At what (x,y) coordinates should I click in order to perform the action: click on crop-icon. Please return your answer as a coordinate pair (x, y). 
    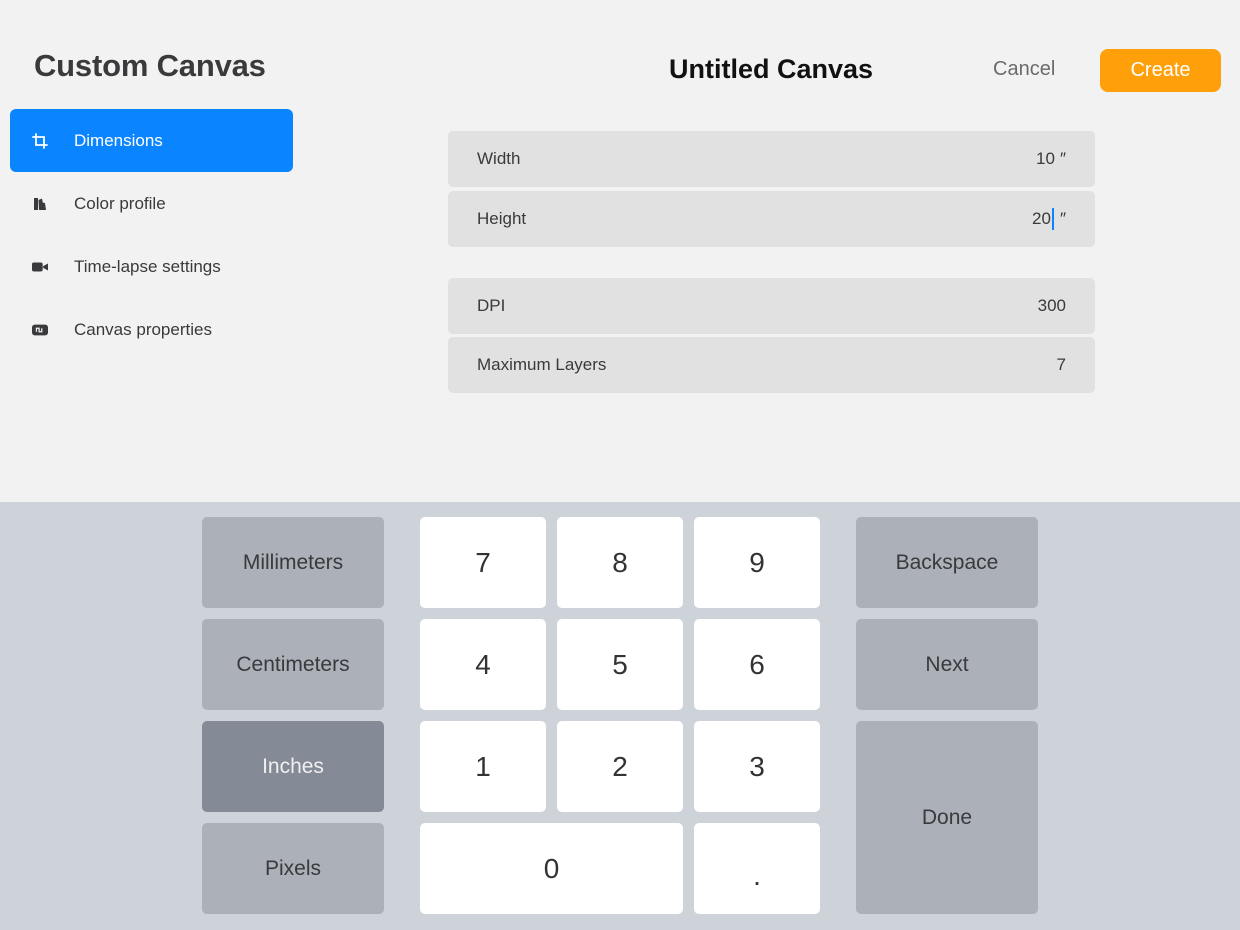
    Looking at the image, I should click on (40, 140).